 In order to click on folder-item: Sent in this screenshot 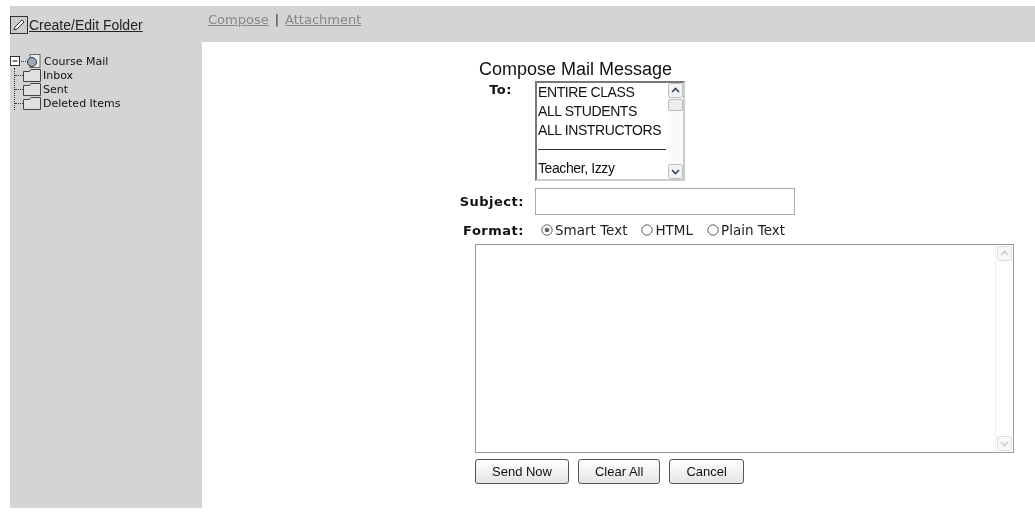, I will do `click(56, 89)`.